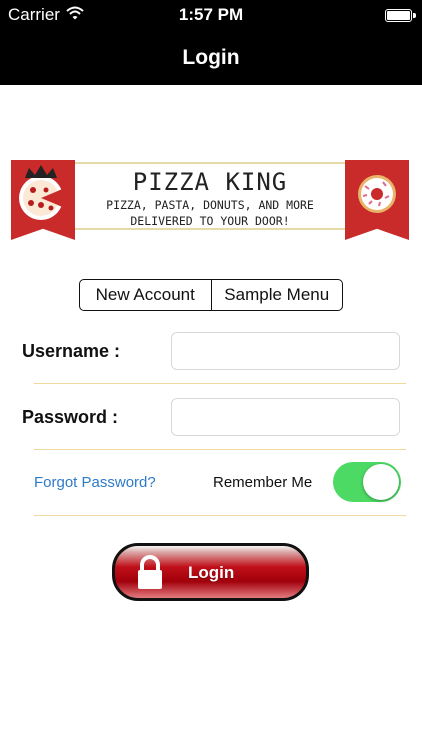 This screenshot has height=750, width=422. Describe the element at coordinates (210, 205) in the screenshot. I see `brand-tagline-line1: PIZZA, PASTA, DONUTS, AND MORE` at that location.